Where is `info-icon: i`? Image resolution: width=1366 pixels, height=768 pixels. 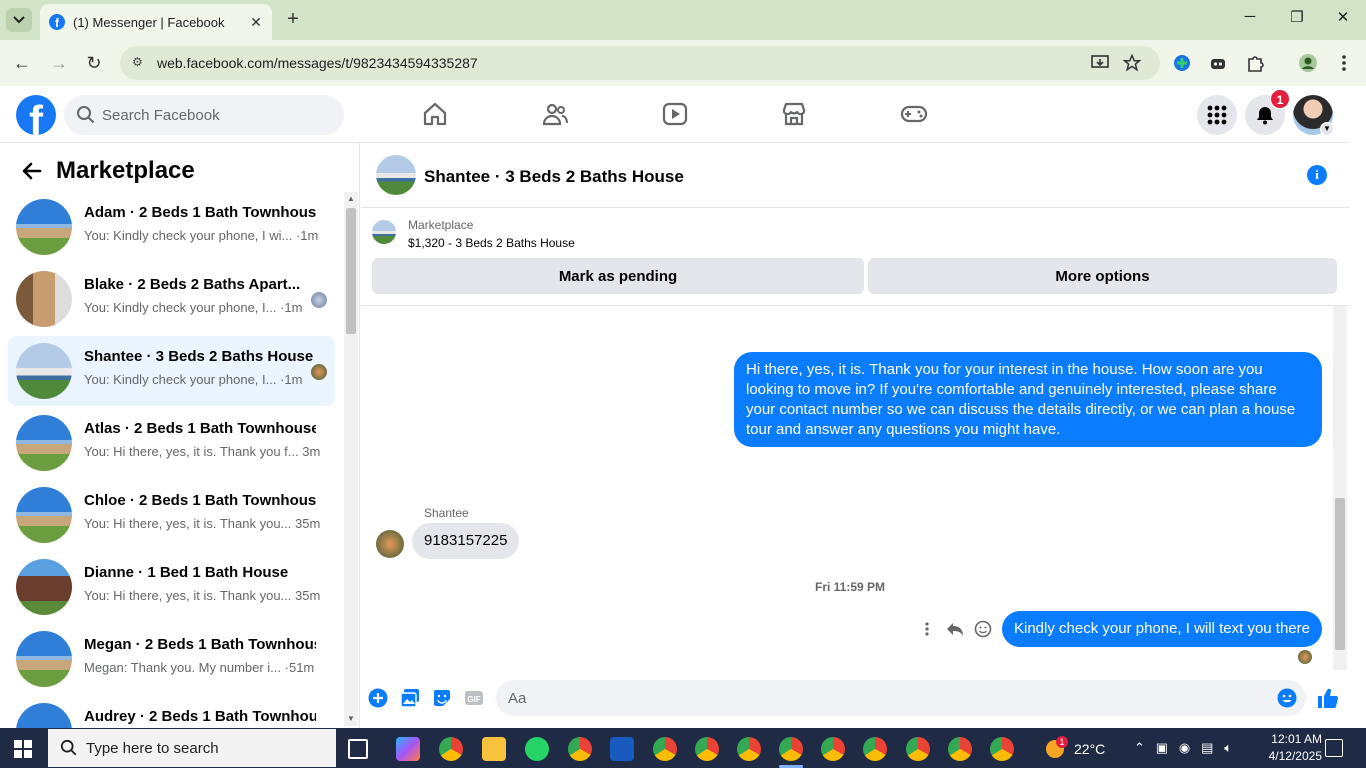 info-icon: i is located at coordinates (1317, 175).